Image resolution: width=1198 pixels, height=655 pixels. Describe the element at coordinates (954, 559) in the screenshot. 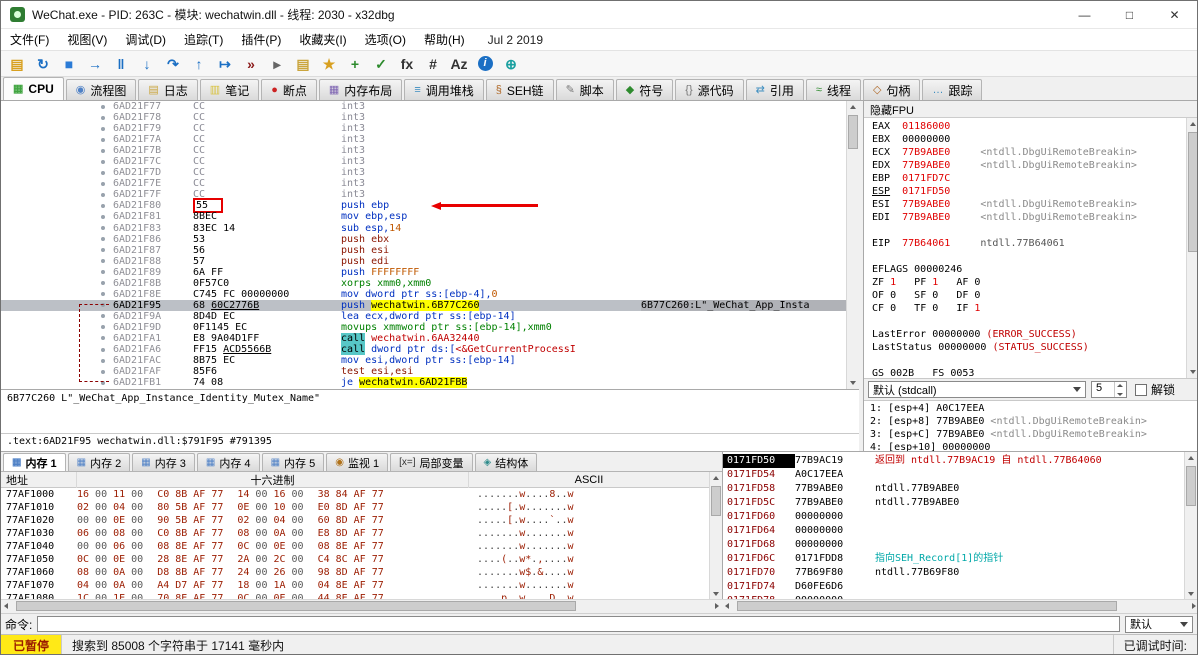

I see `stack-row: 0171FD6C 0171FDD8 指向SEH_Record[1]的指针` at that location.